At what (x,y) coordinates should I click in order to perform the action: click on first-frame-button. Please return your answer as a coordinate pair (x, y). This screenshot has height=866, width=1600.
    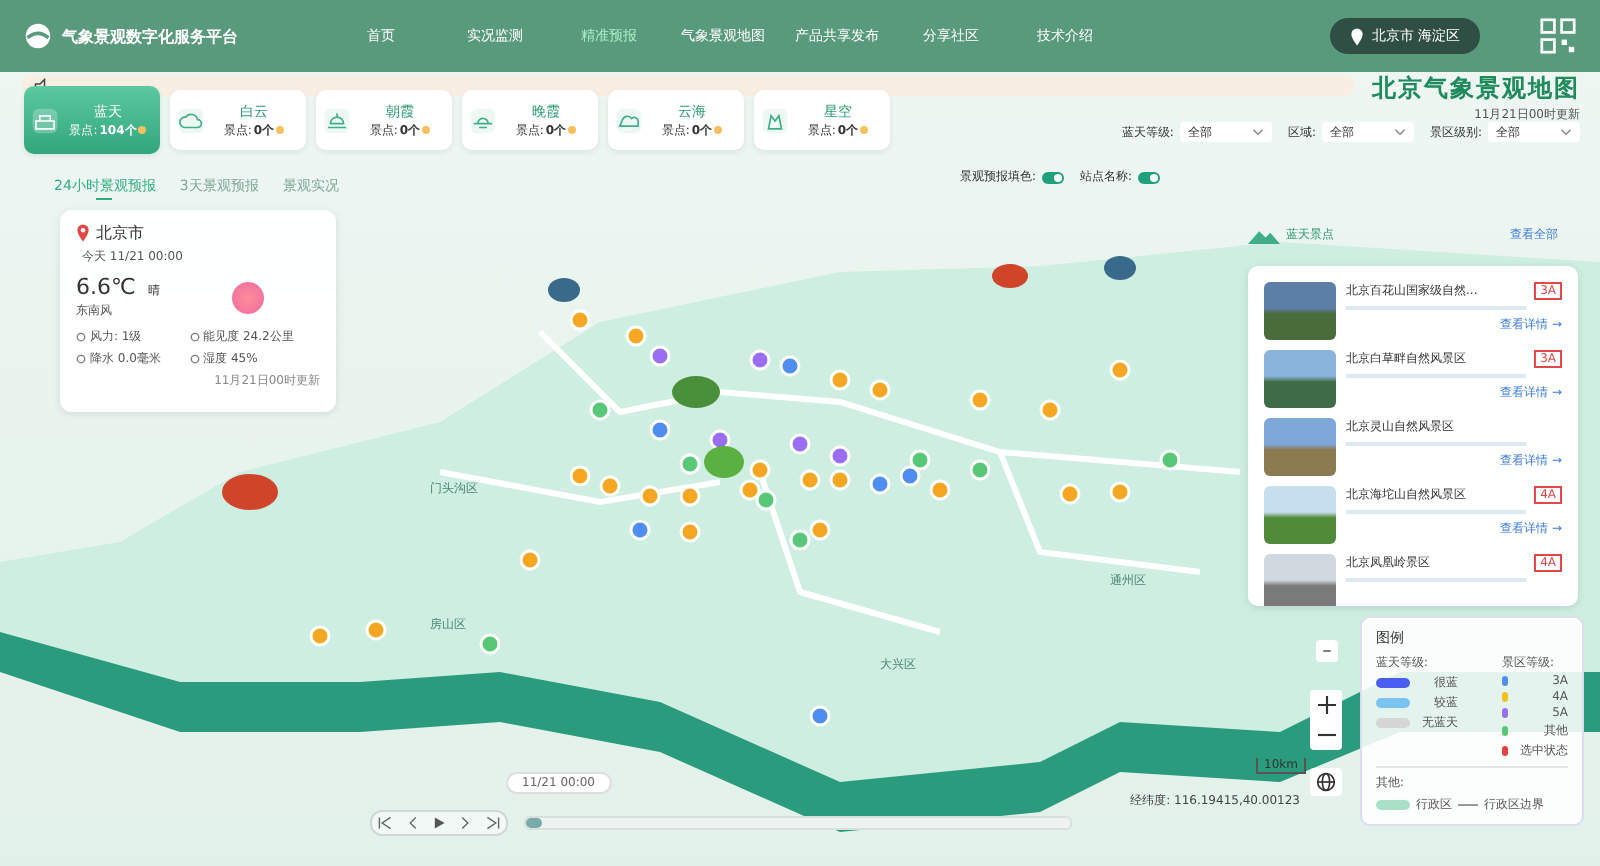
    Looking at the image, I should click on (385, 823).